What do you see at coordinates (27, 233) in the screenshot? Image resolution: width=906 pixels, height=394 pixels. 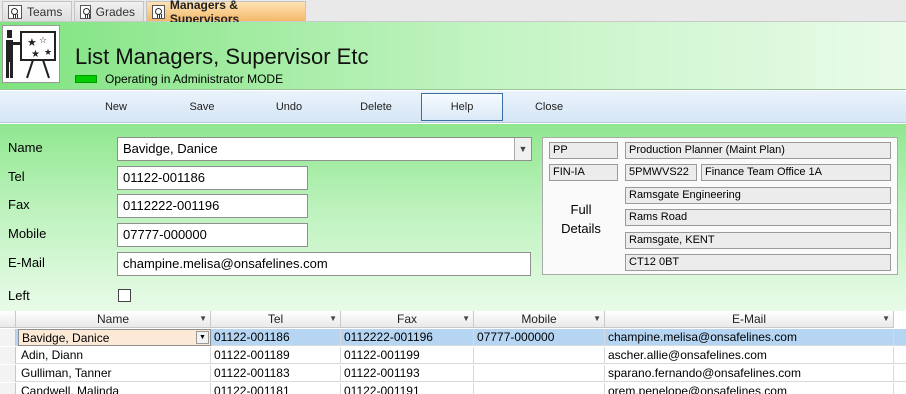 I see `mobile-label: Mobile` at bounding box center [27, 233].